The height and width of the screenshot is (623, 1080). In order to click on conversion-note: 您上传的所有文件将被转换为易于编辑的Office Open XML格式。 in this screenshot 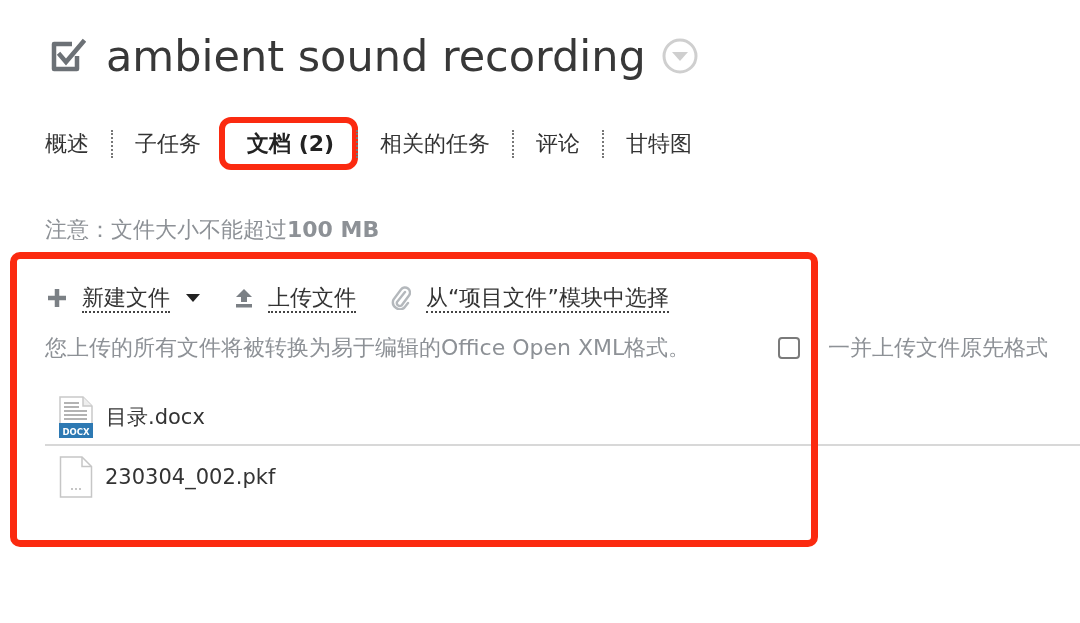, I will do `click(368, 348)`.